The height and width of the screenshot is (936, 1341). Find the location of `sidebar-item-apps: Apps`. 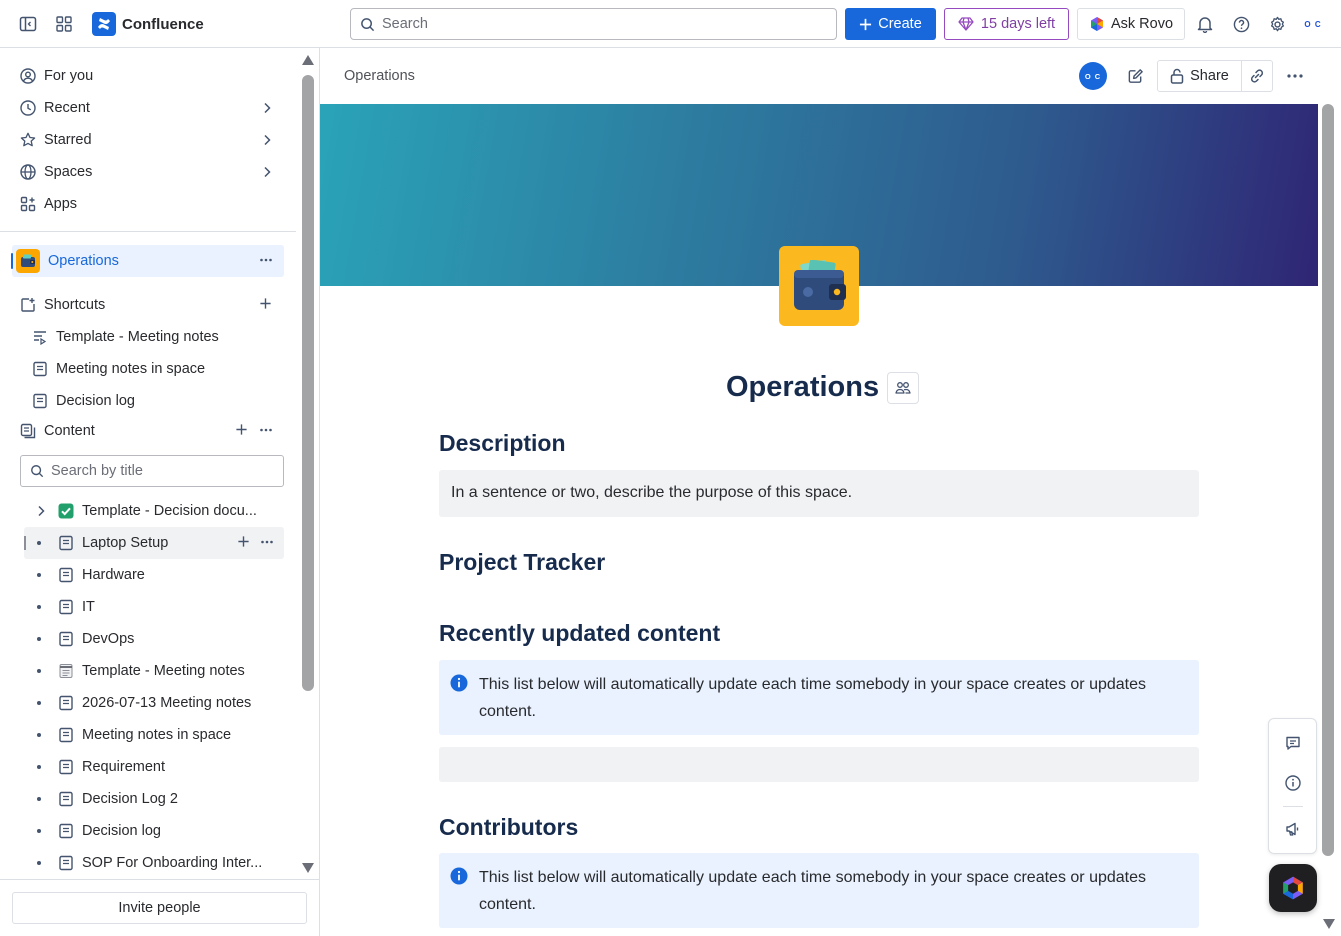

sidebar-item-apps: Apps is located at coordinates (148, 204).